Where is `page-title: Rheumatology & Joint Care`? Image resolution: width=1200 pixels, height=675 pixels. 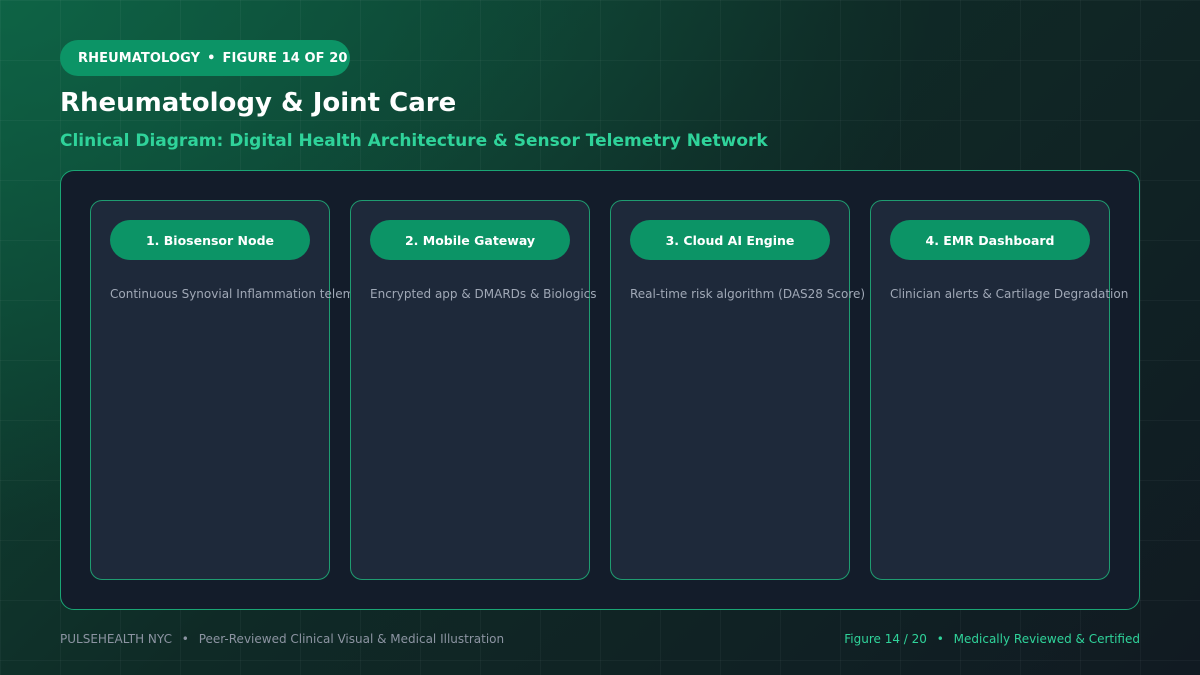
page-title: Rheumatology & Joint Care is located at coordinates (258, 103).